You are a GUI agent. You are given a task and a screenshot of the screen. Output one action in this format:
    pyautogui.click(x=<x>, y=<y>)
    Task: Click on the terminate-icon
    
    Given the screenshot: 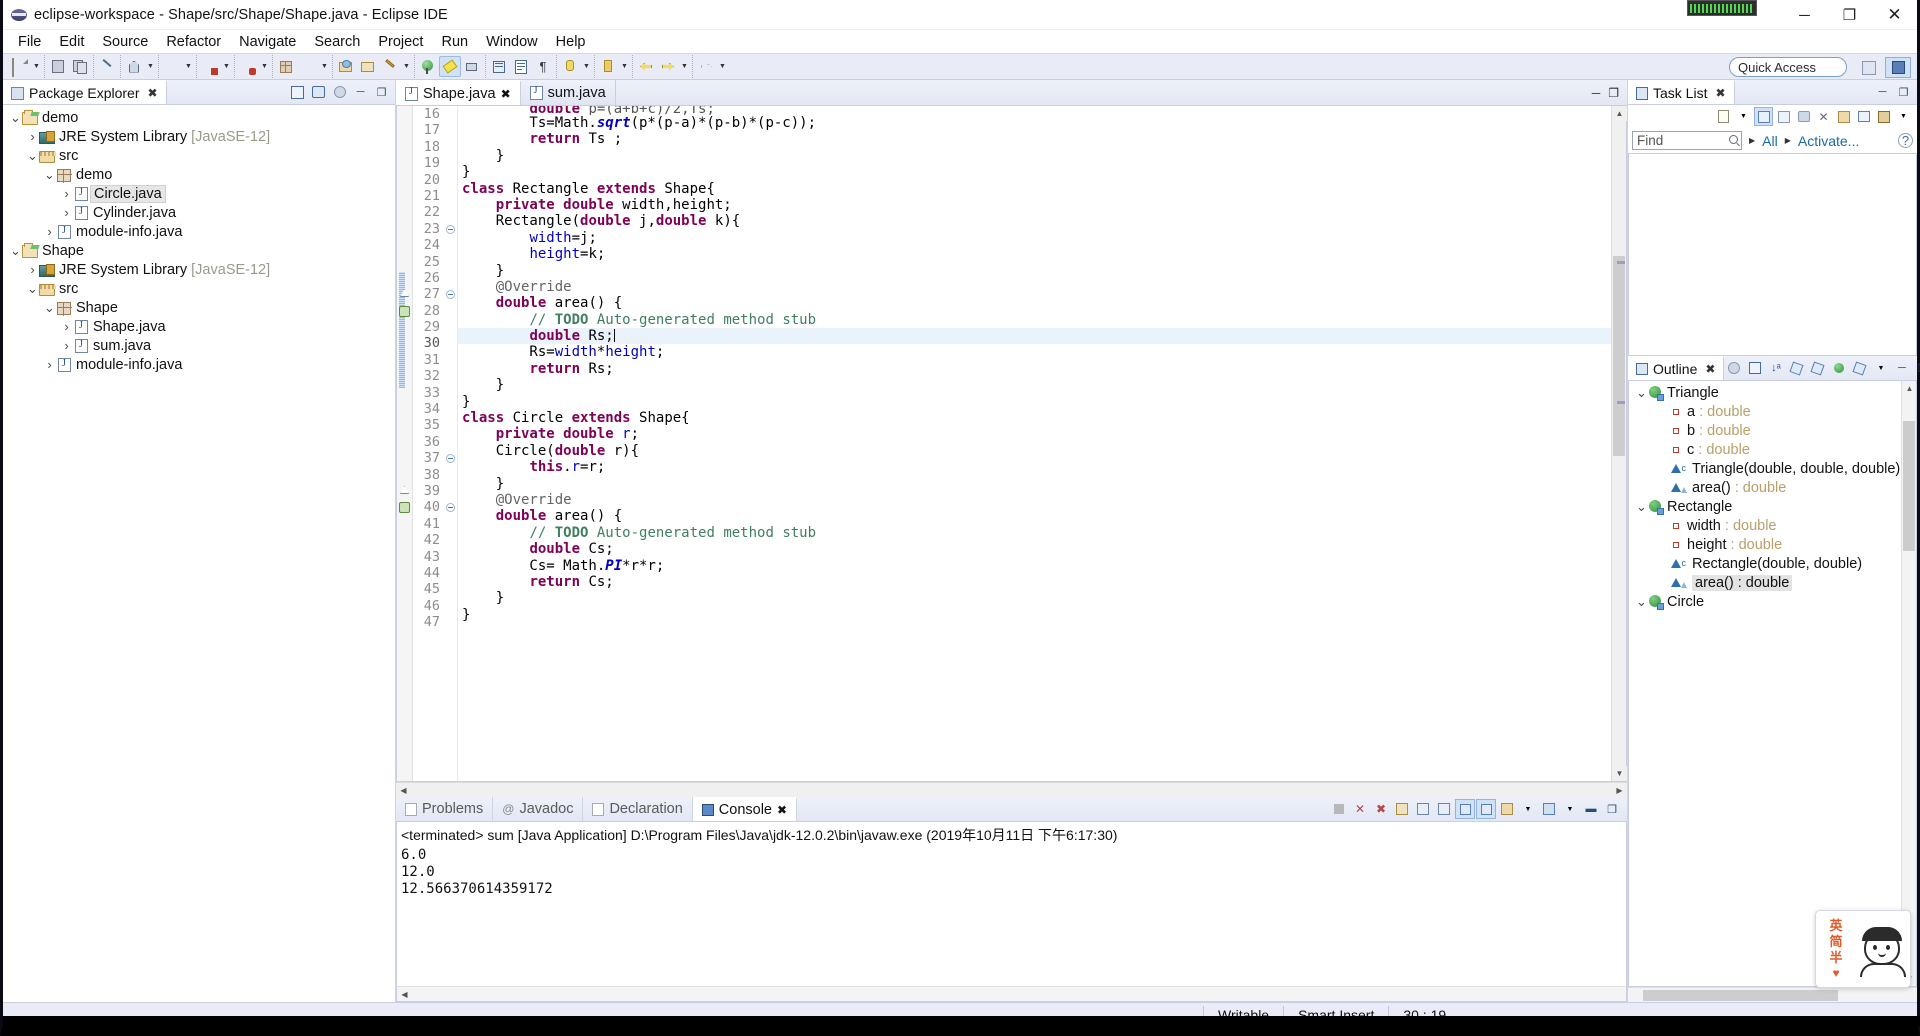 What is the action you would take?
    pyautogui.click(x=1339, y=809)
    